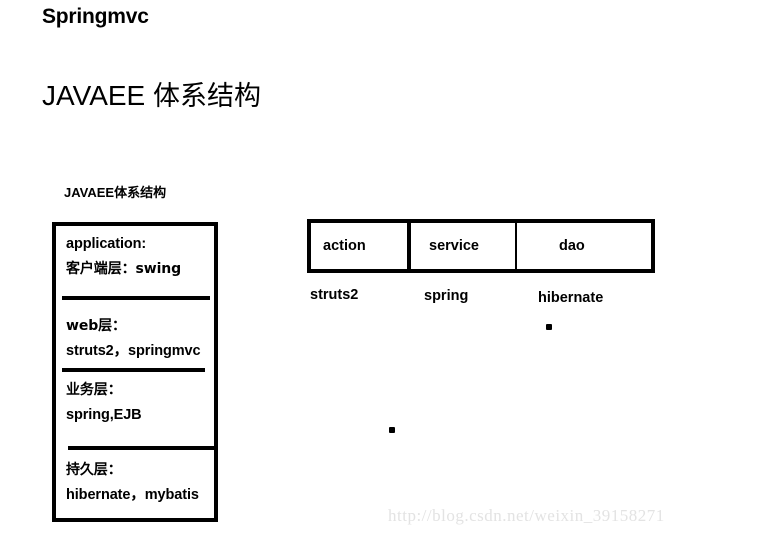 This screenshot has height=539, width=760. Describe the element at coordinates (140, 339) in the screenshot. I see `layer-web: web层： struts2，springmvc` at that location.